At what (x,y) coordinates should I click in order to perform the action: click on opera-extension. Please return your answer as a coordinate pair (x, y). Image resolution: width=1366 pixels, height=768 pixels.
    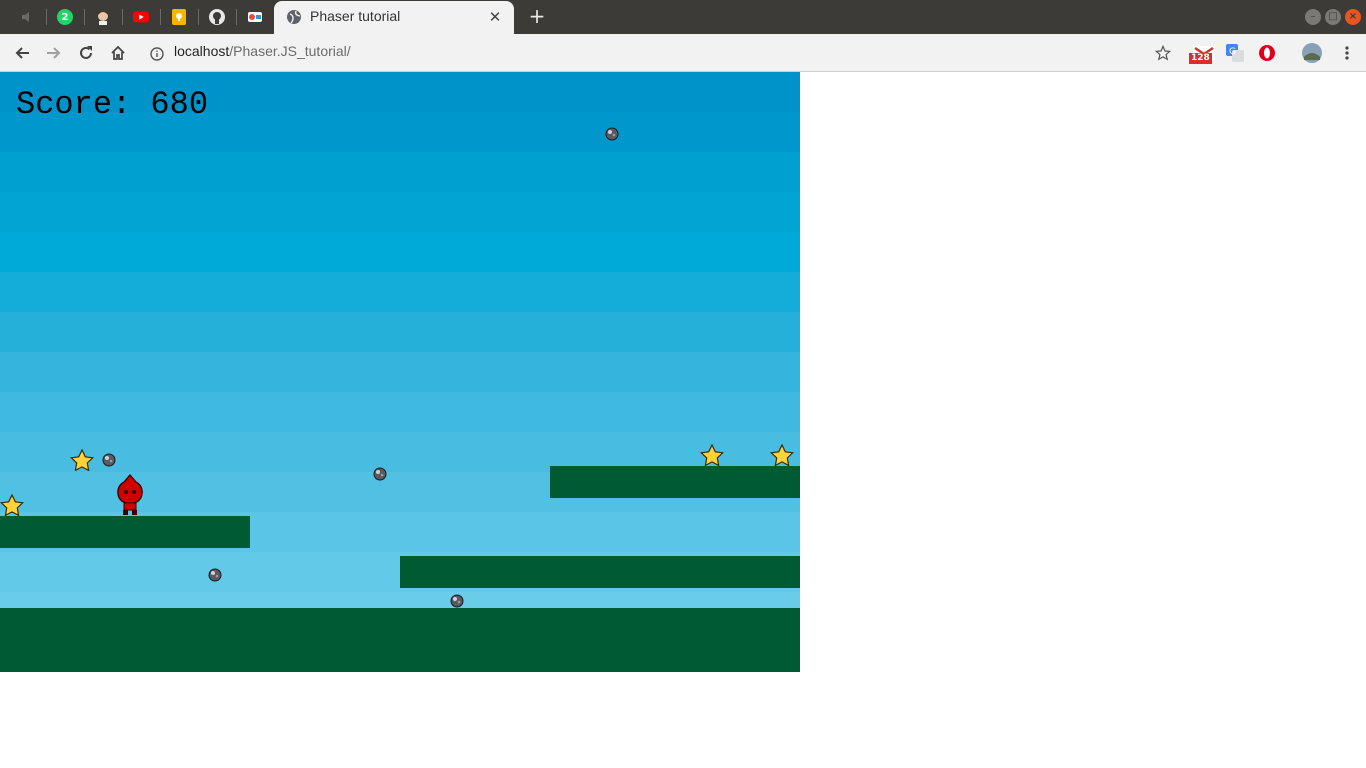
    Looking at the image, I should click on (1267, 53).